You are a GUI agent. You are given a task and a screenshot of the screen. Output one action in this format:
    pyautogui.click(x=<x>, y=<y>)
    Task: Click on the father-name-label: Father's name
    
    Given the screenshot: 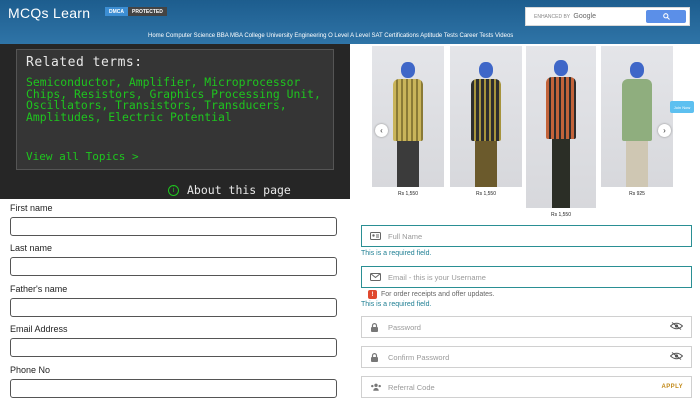 What is the action you would take?
    pyautogui.click(x=39, y=289)
    